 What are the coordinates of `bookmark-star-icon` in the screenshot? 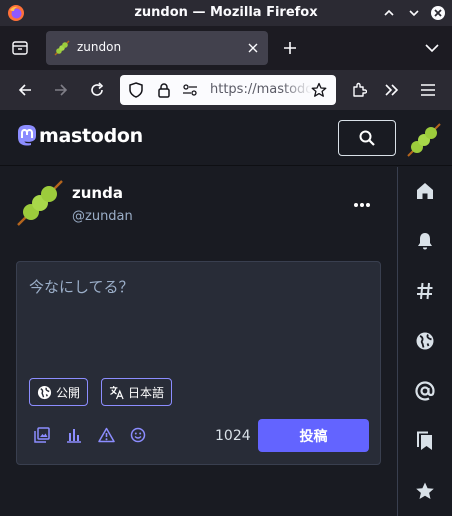 It's located at (319, 90).